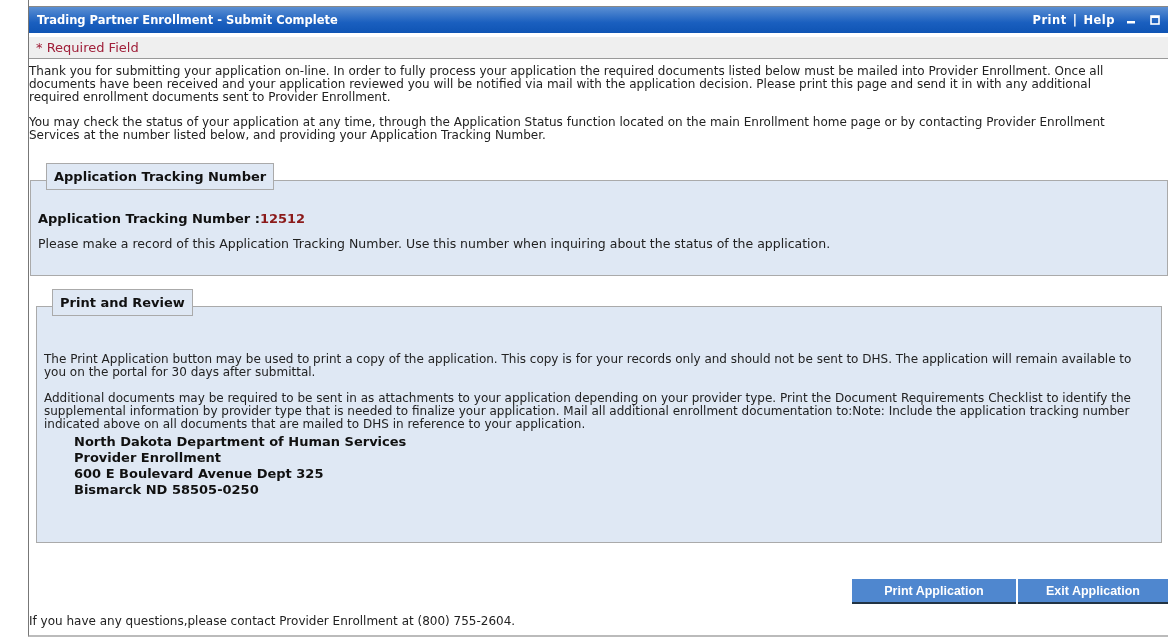  Describe the element at coordinates (588, 366) in the screenshot. I see `review-paragraph: The Print Application button may be used to print a copy of the application. This copy is for your records only and should not be sent to DHS. The application will remain available to you on the portal for 30 days after submittal.` at that location.